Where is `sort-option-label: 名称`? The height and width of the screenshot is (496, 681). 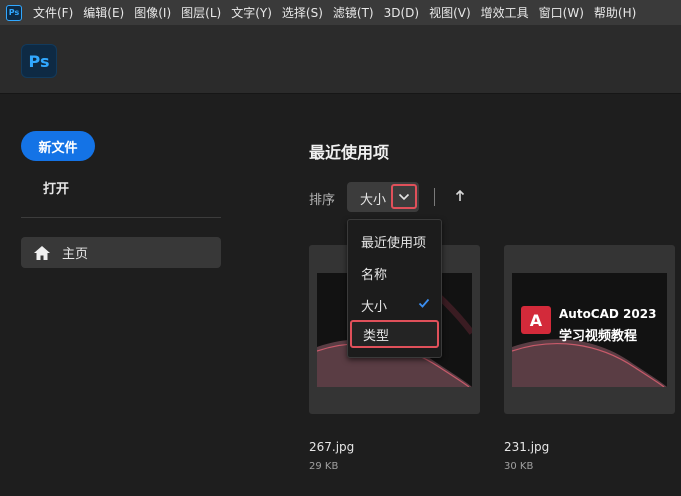
sort-option-label: 名称 is located at coordinates (374, 275).